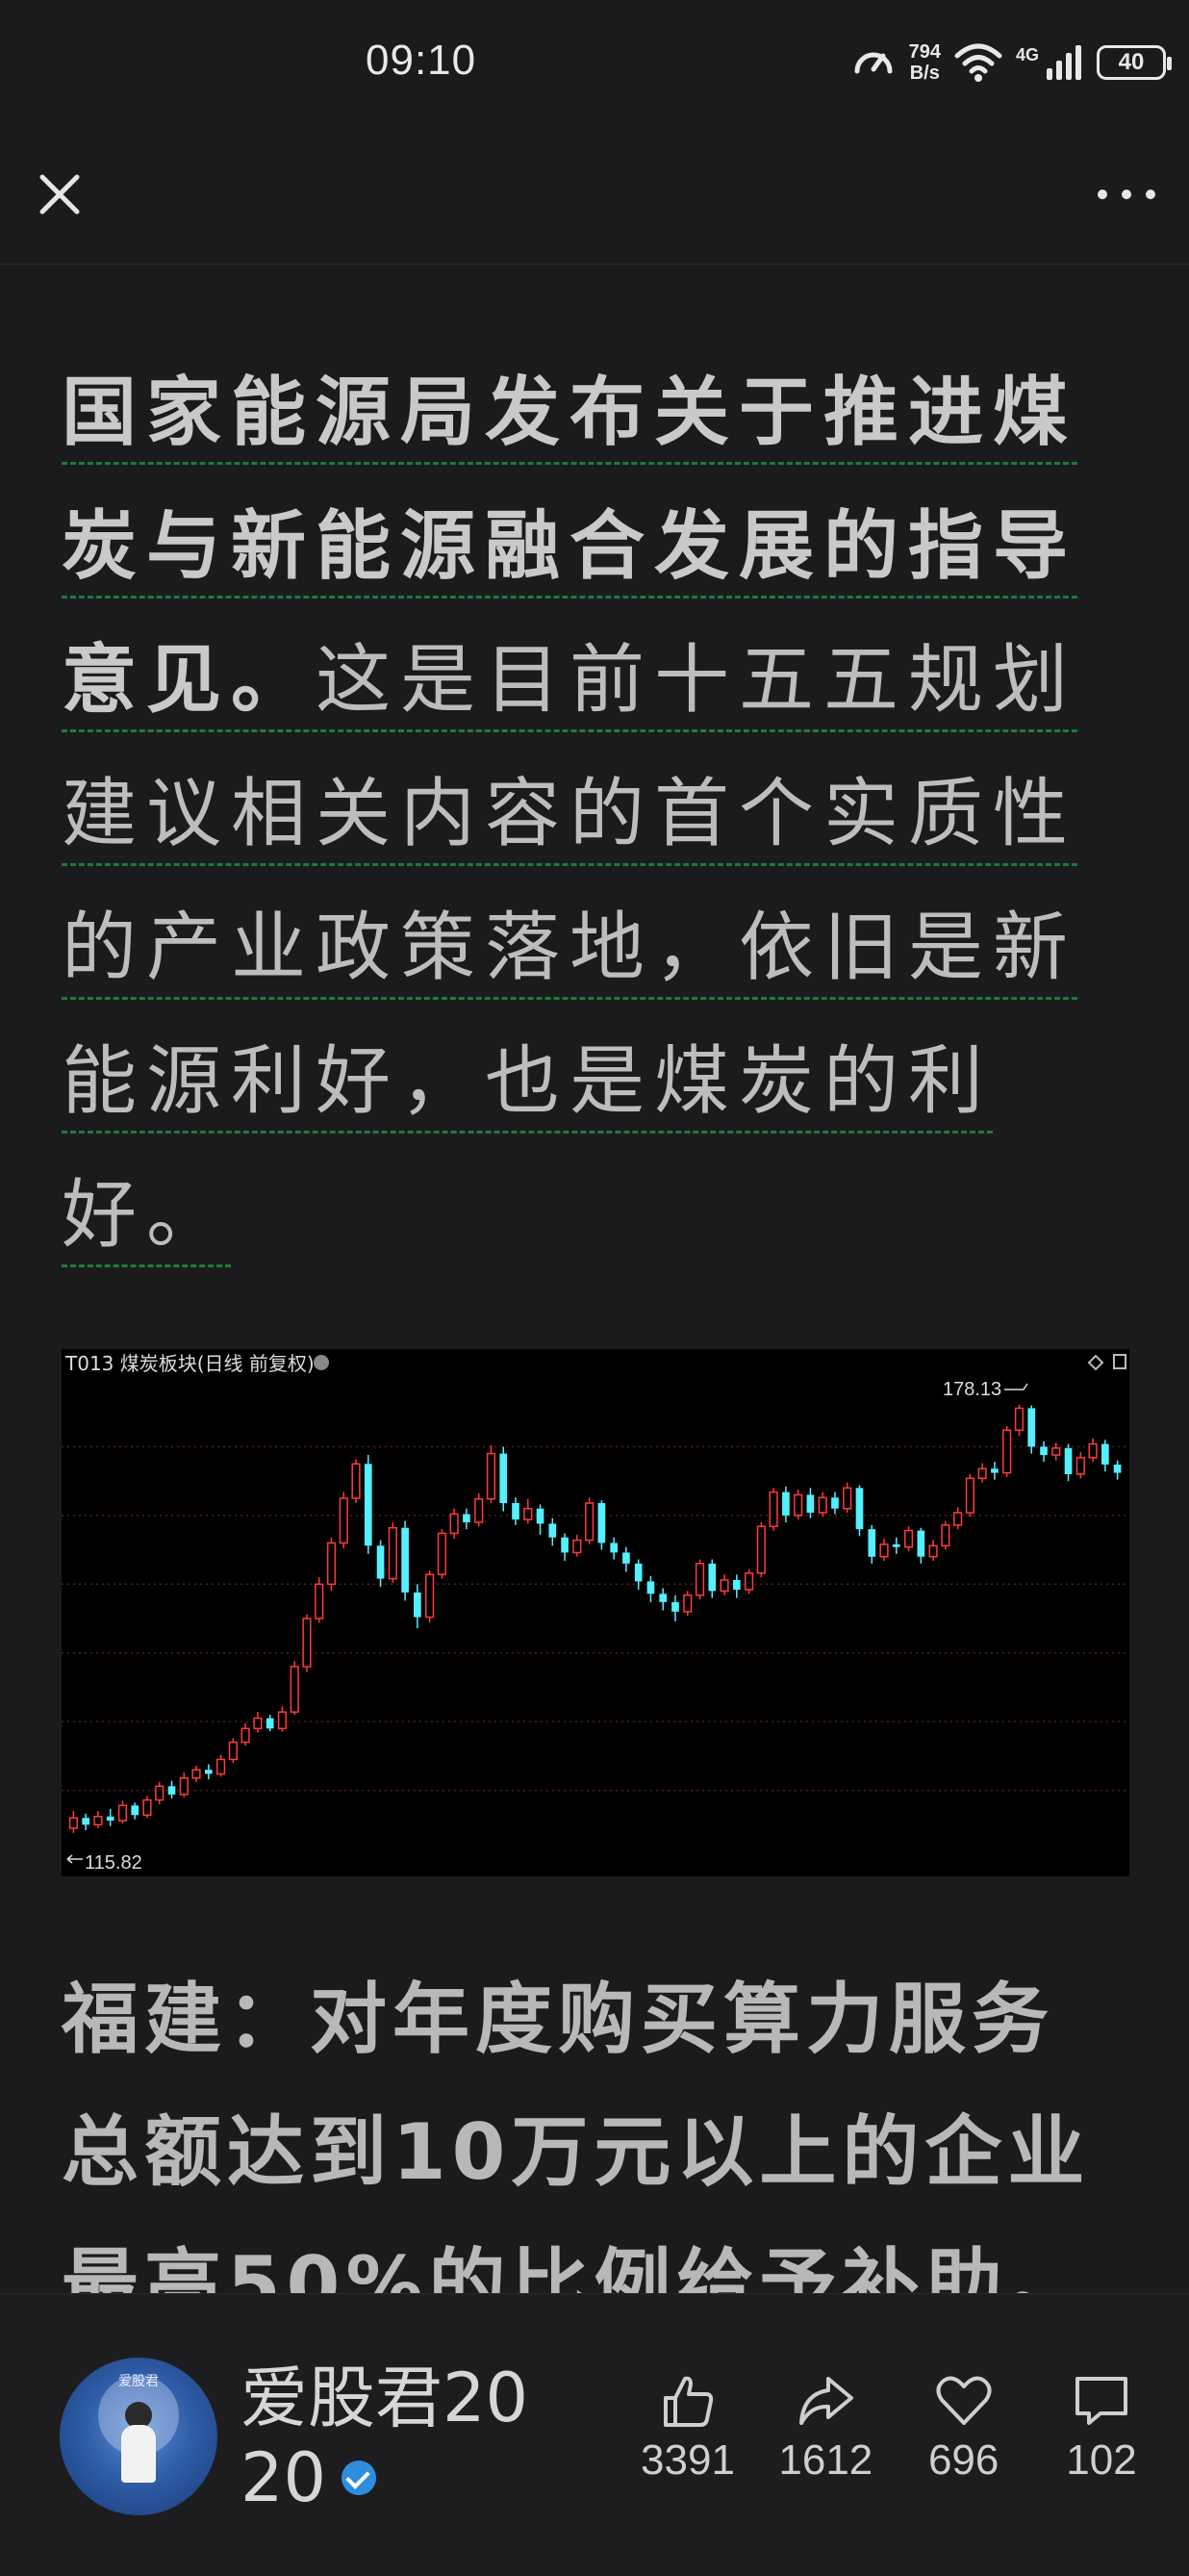 The image size is (1189, 2576). Describe the element at coordinates (689, 2401) in the screenshot. I see `thumbs-up-icon` at that location.